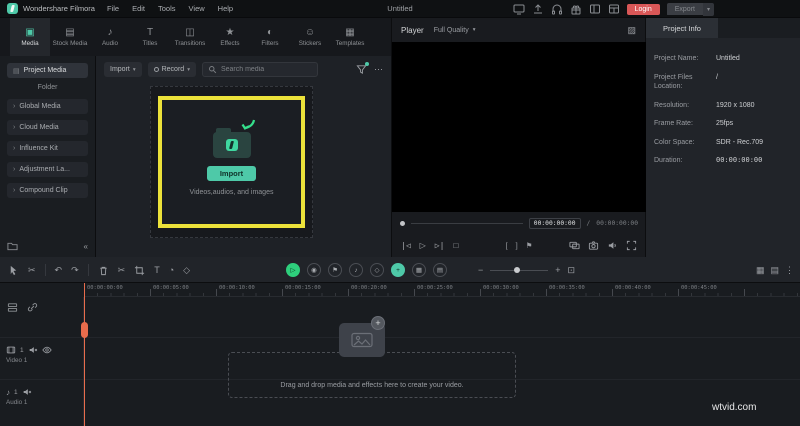 This screenshot has height=426, width=800. What do you see at coordinates (13, 270) in the screenshot?
I see `pointer-tool-icon` at bounding box center [13, 270].